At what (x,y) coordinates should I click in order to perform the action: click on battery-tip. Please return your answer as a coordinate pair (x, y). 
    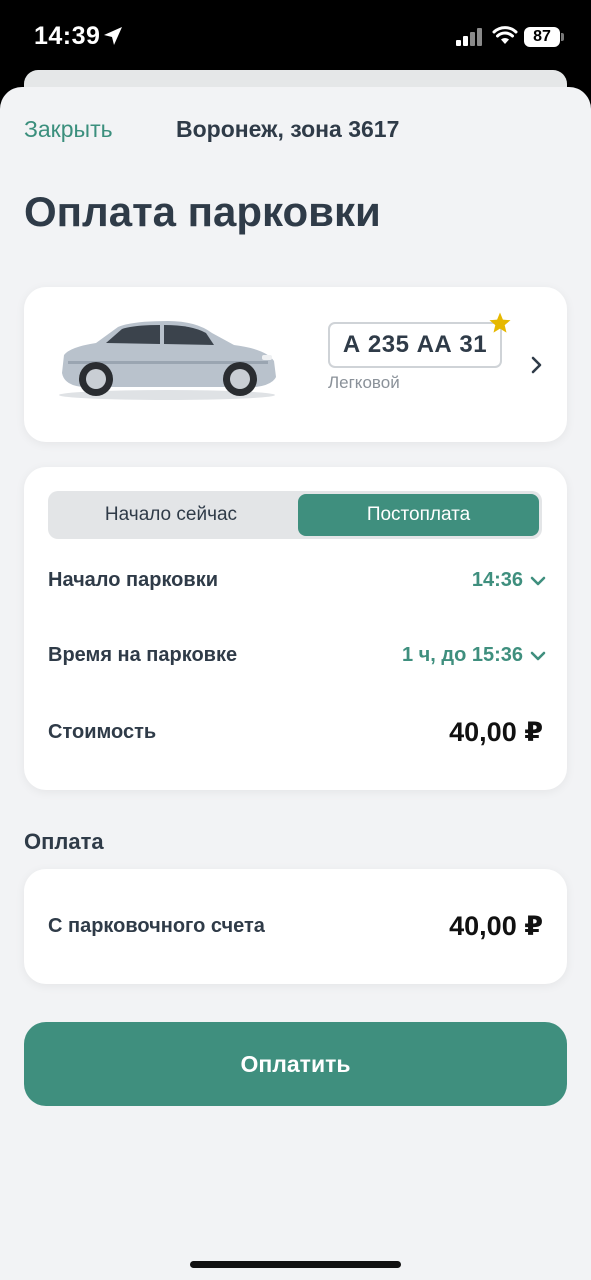
    Looking at the image, I should click on (562, 37).